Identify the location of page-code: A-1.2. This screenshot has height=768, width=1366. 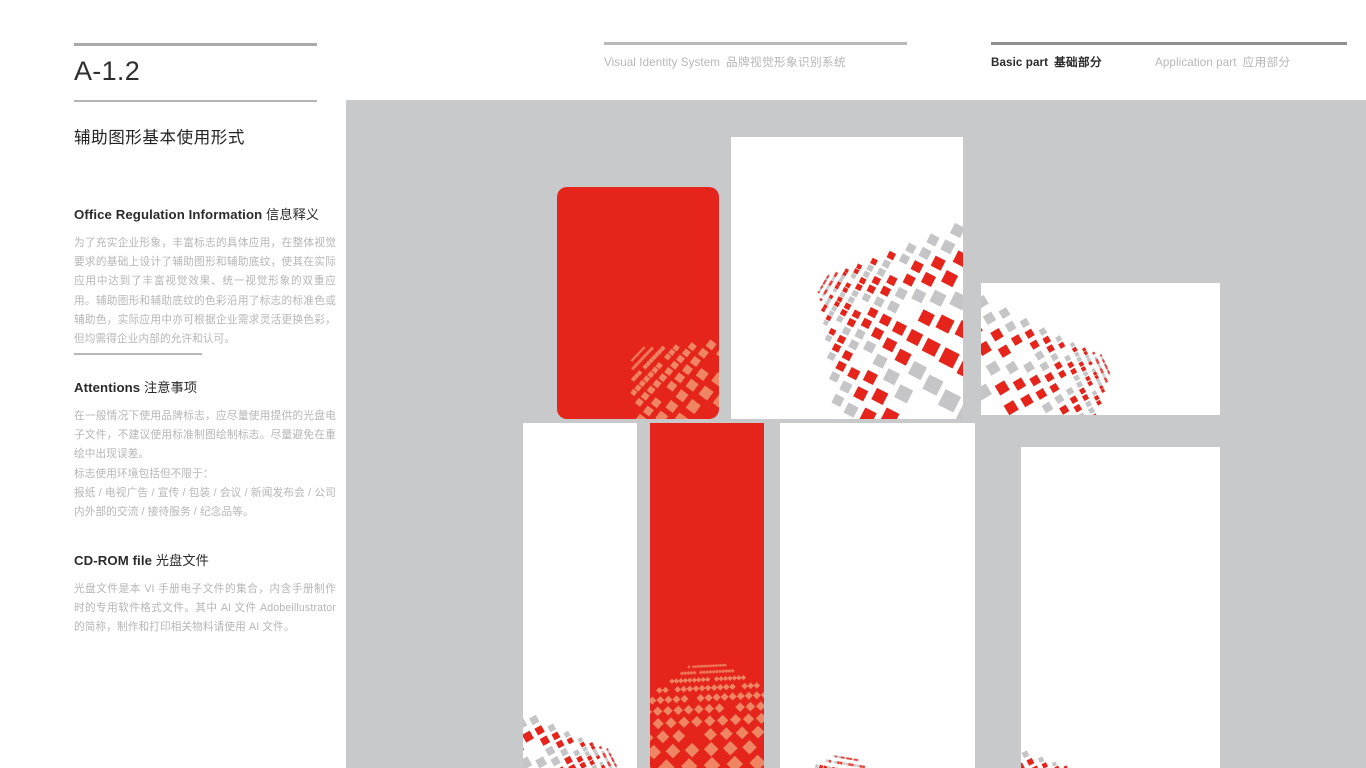
(107, 71).